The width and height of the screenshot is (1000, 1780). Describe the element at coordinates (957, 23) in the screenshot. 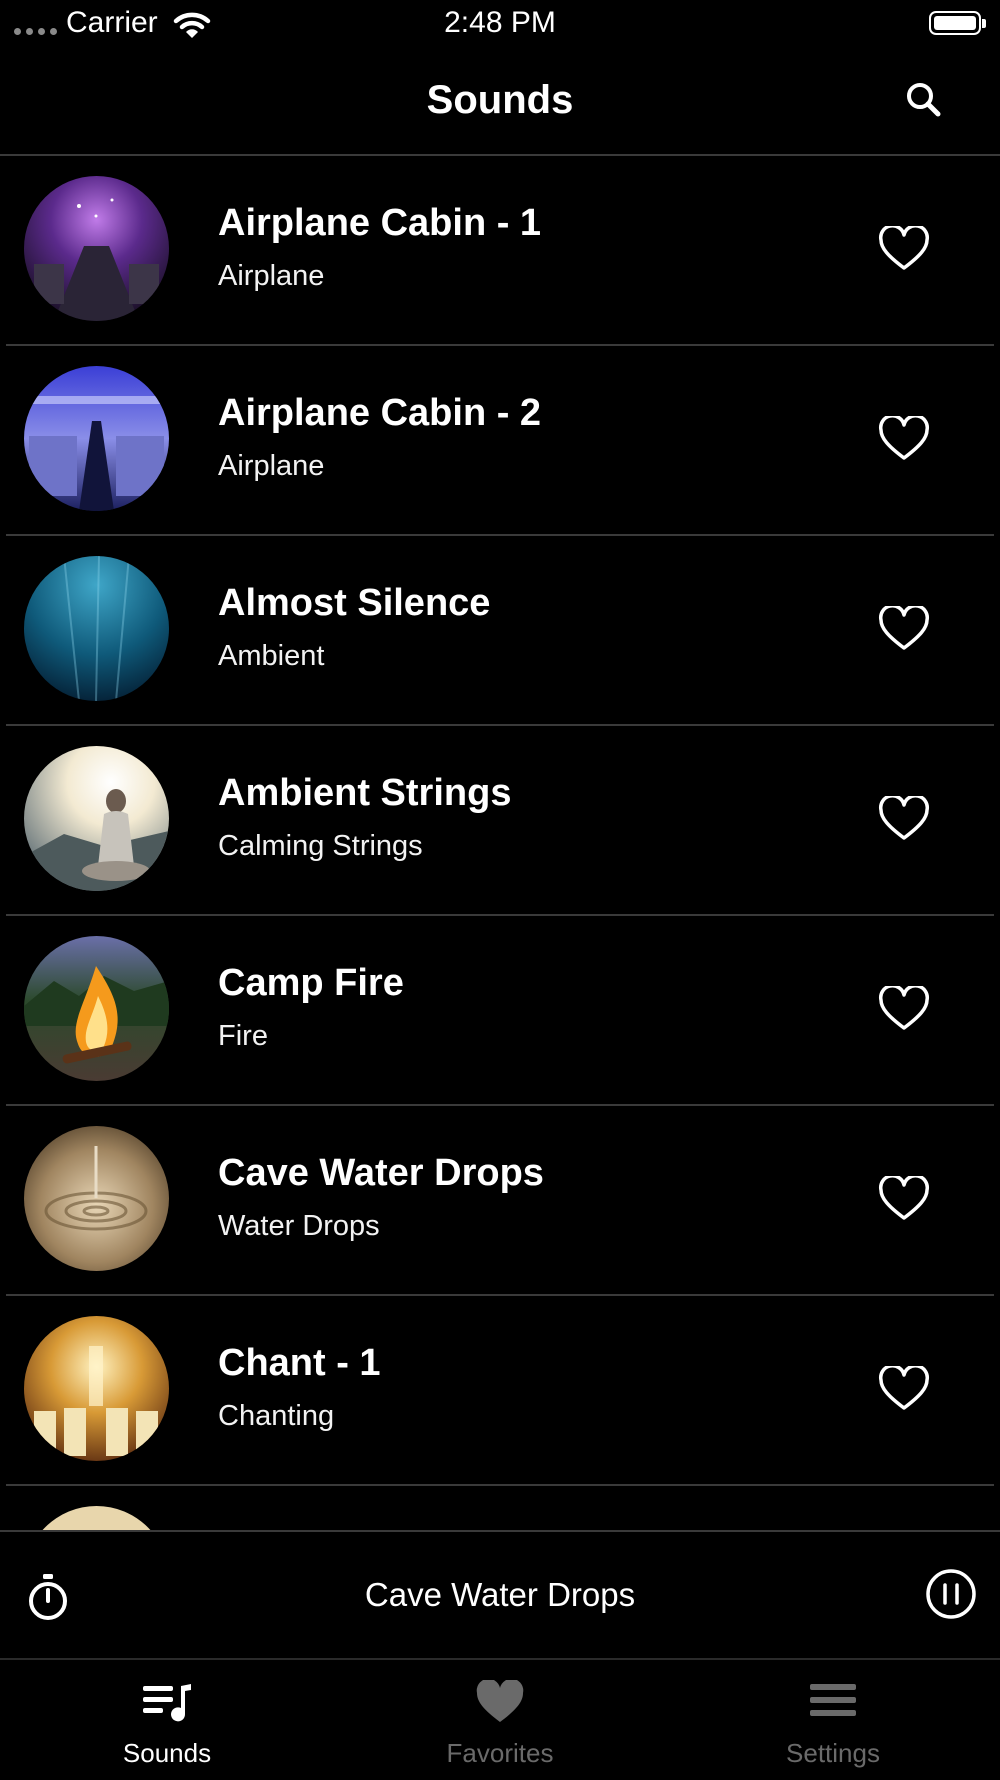

I see `battery-icon` at that location.